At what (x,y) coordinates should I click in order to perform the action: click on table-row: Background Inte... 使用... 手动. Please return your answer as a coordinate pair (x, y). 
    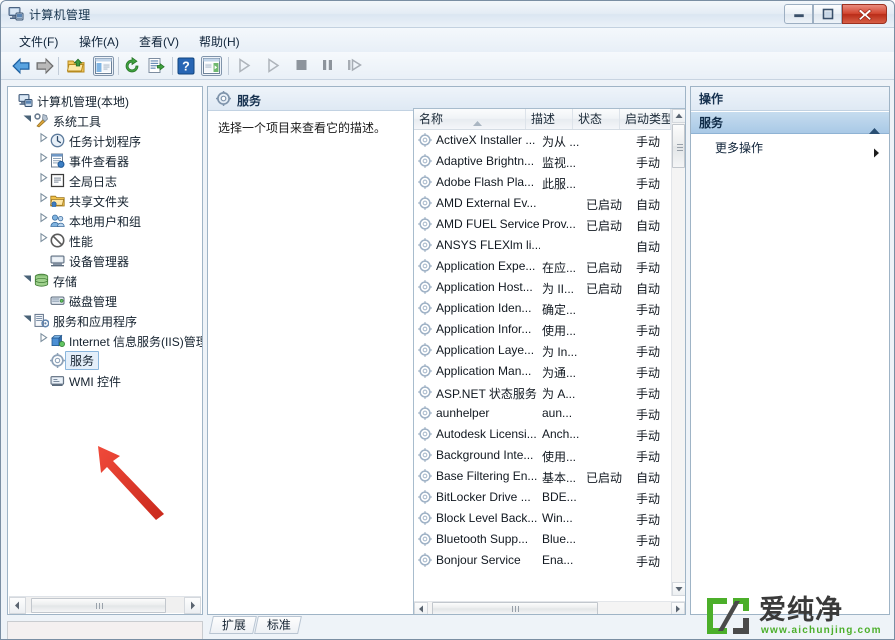
    Looking at the image, I should click on (542, 455).